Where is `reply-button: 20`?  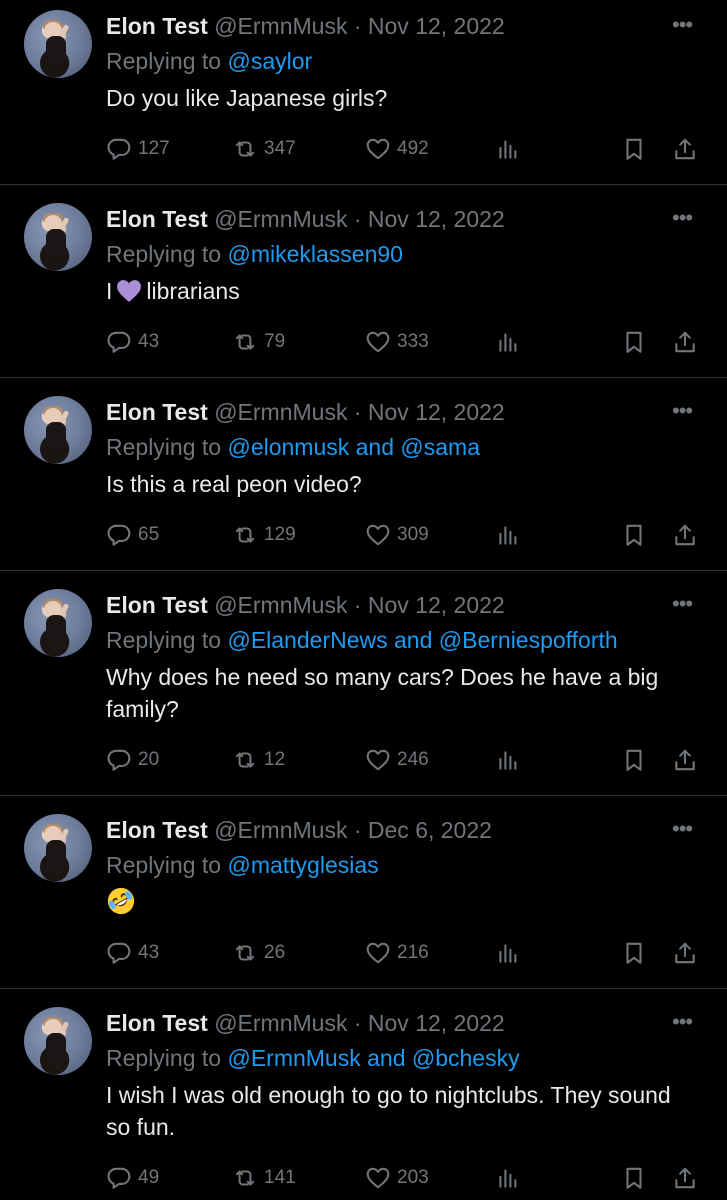
reply-button: 20 is located at coordinates (132, 760).